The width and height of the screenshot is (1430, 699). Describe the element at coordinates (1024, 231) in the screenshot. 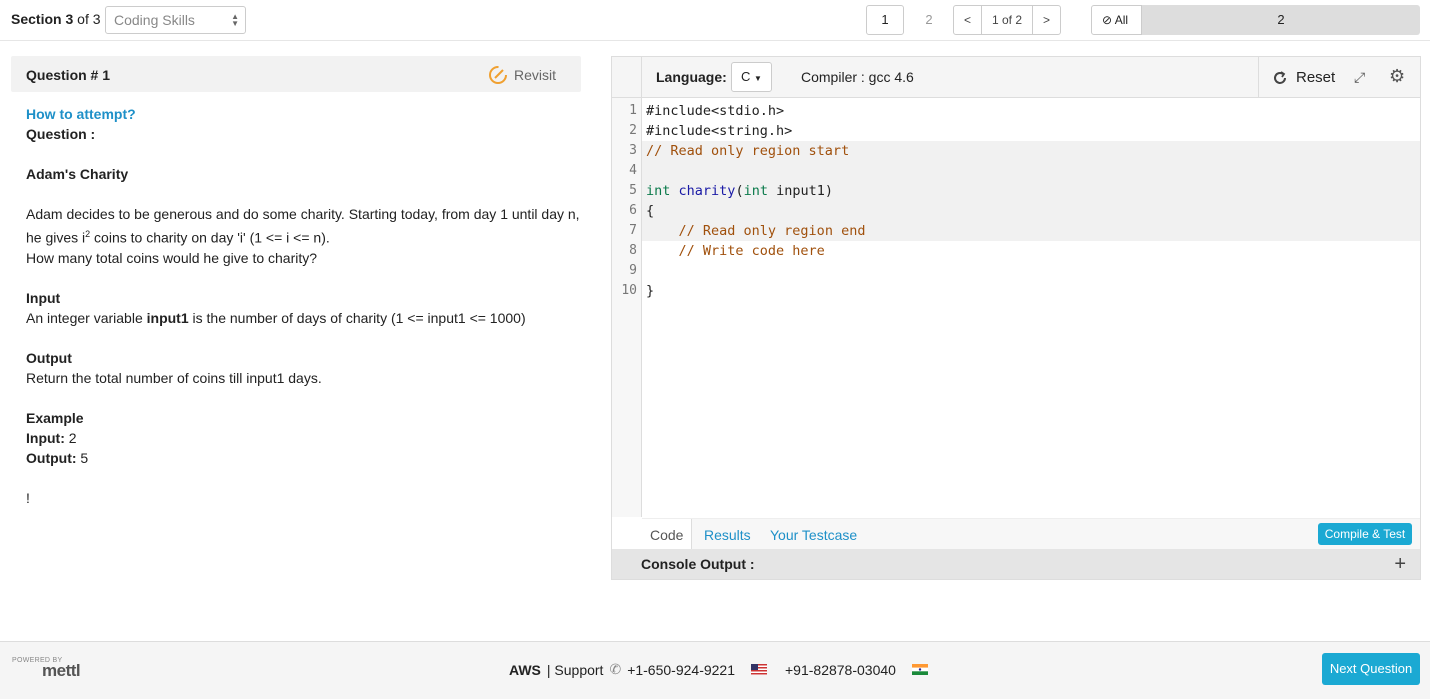

I see `code-line: 7 // Read only region end` at that location.